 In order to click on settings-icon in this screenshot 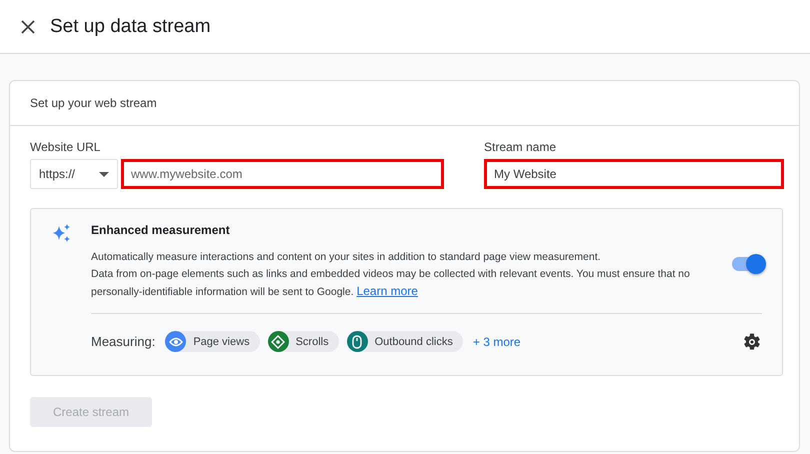, I will do `click(752, 342)`.